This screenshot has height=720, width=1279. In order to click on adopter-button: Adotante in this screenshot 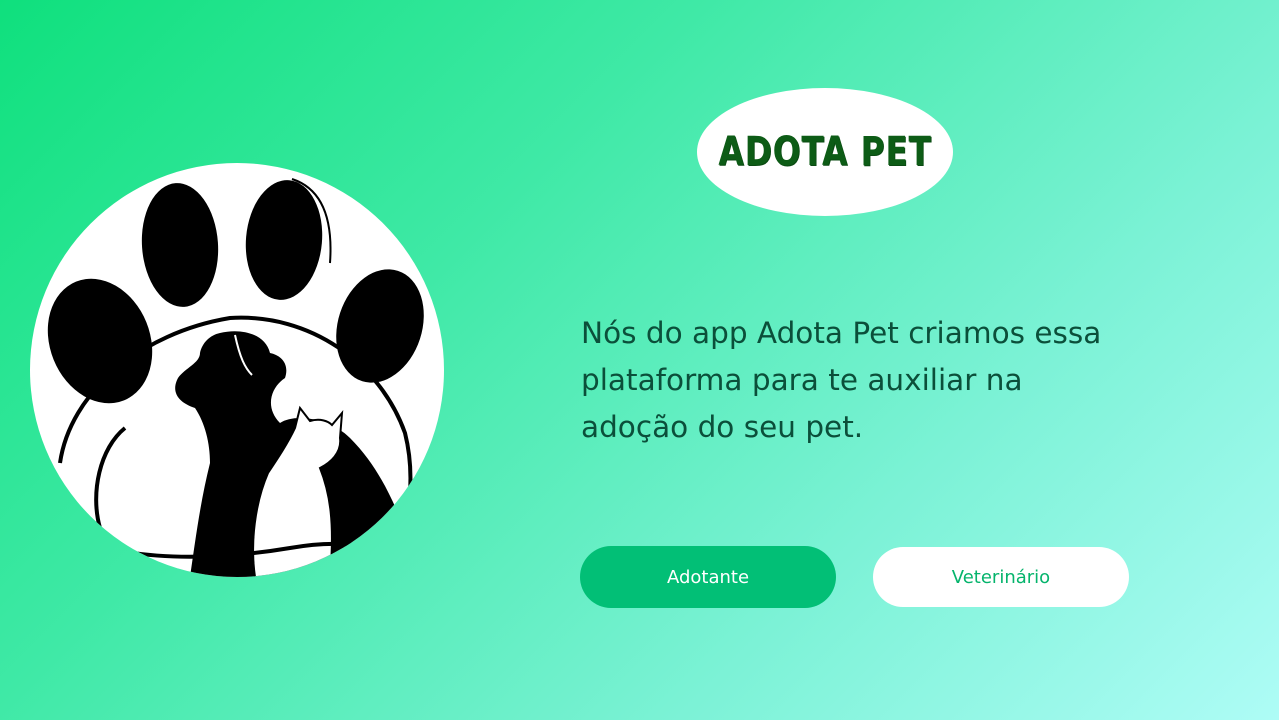, I will do `click(708, 577)`.